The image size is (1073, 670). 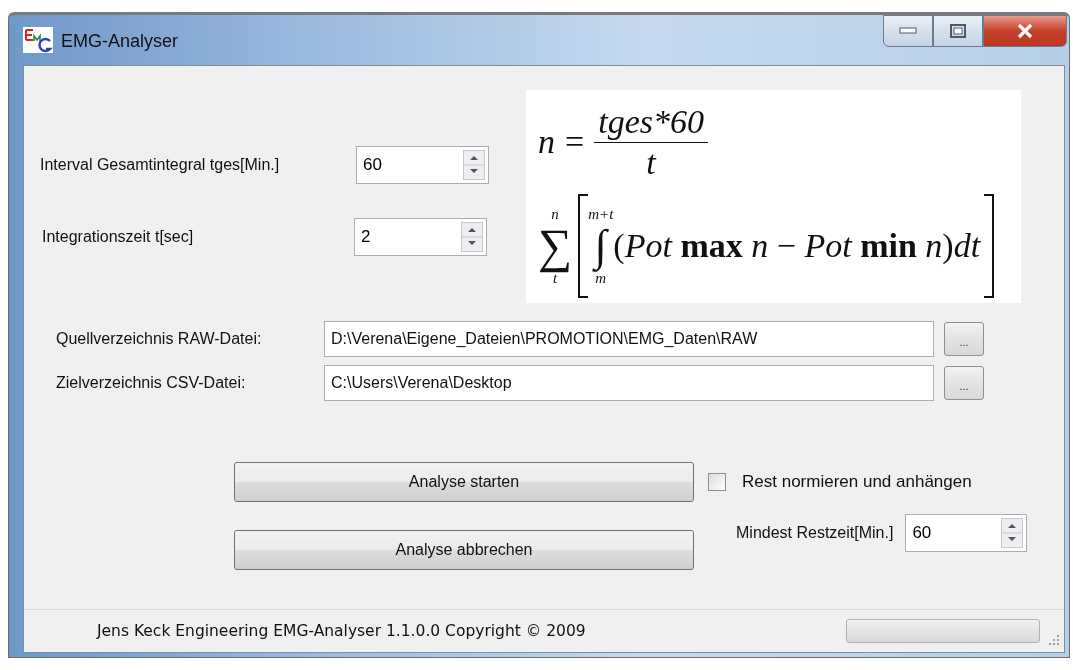 I want to click on equals-sign: =, so click(x=575, y=142).